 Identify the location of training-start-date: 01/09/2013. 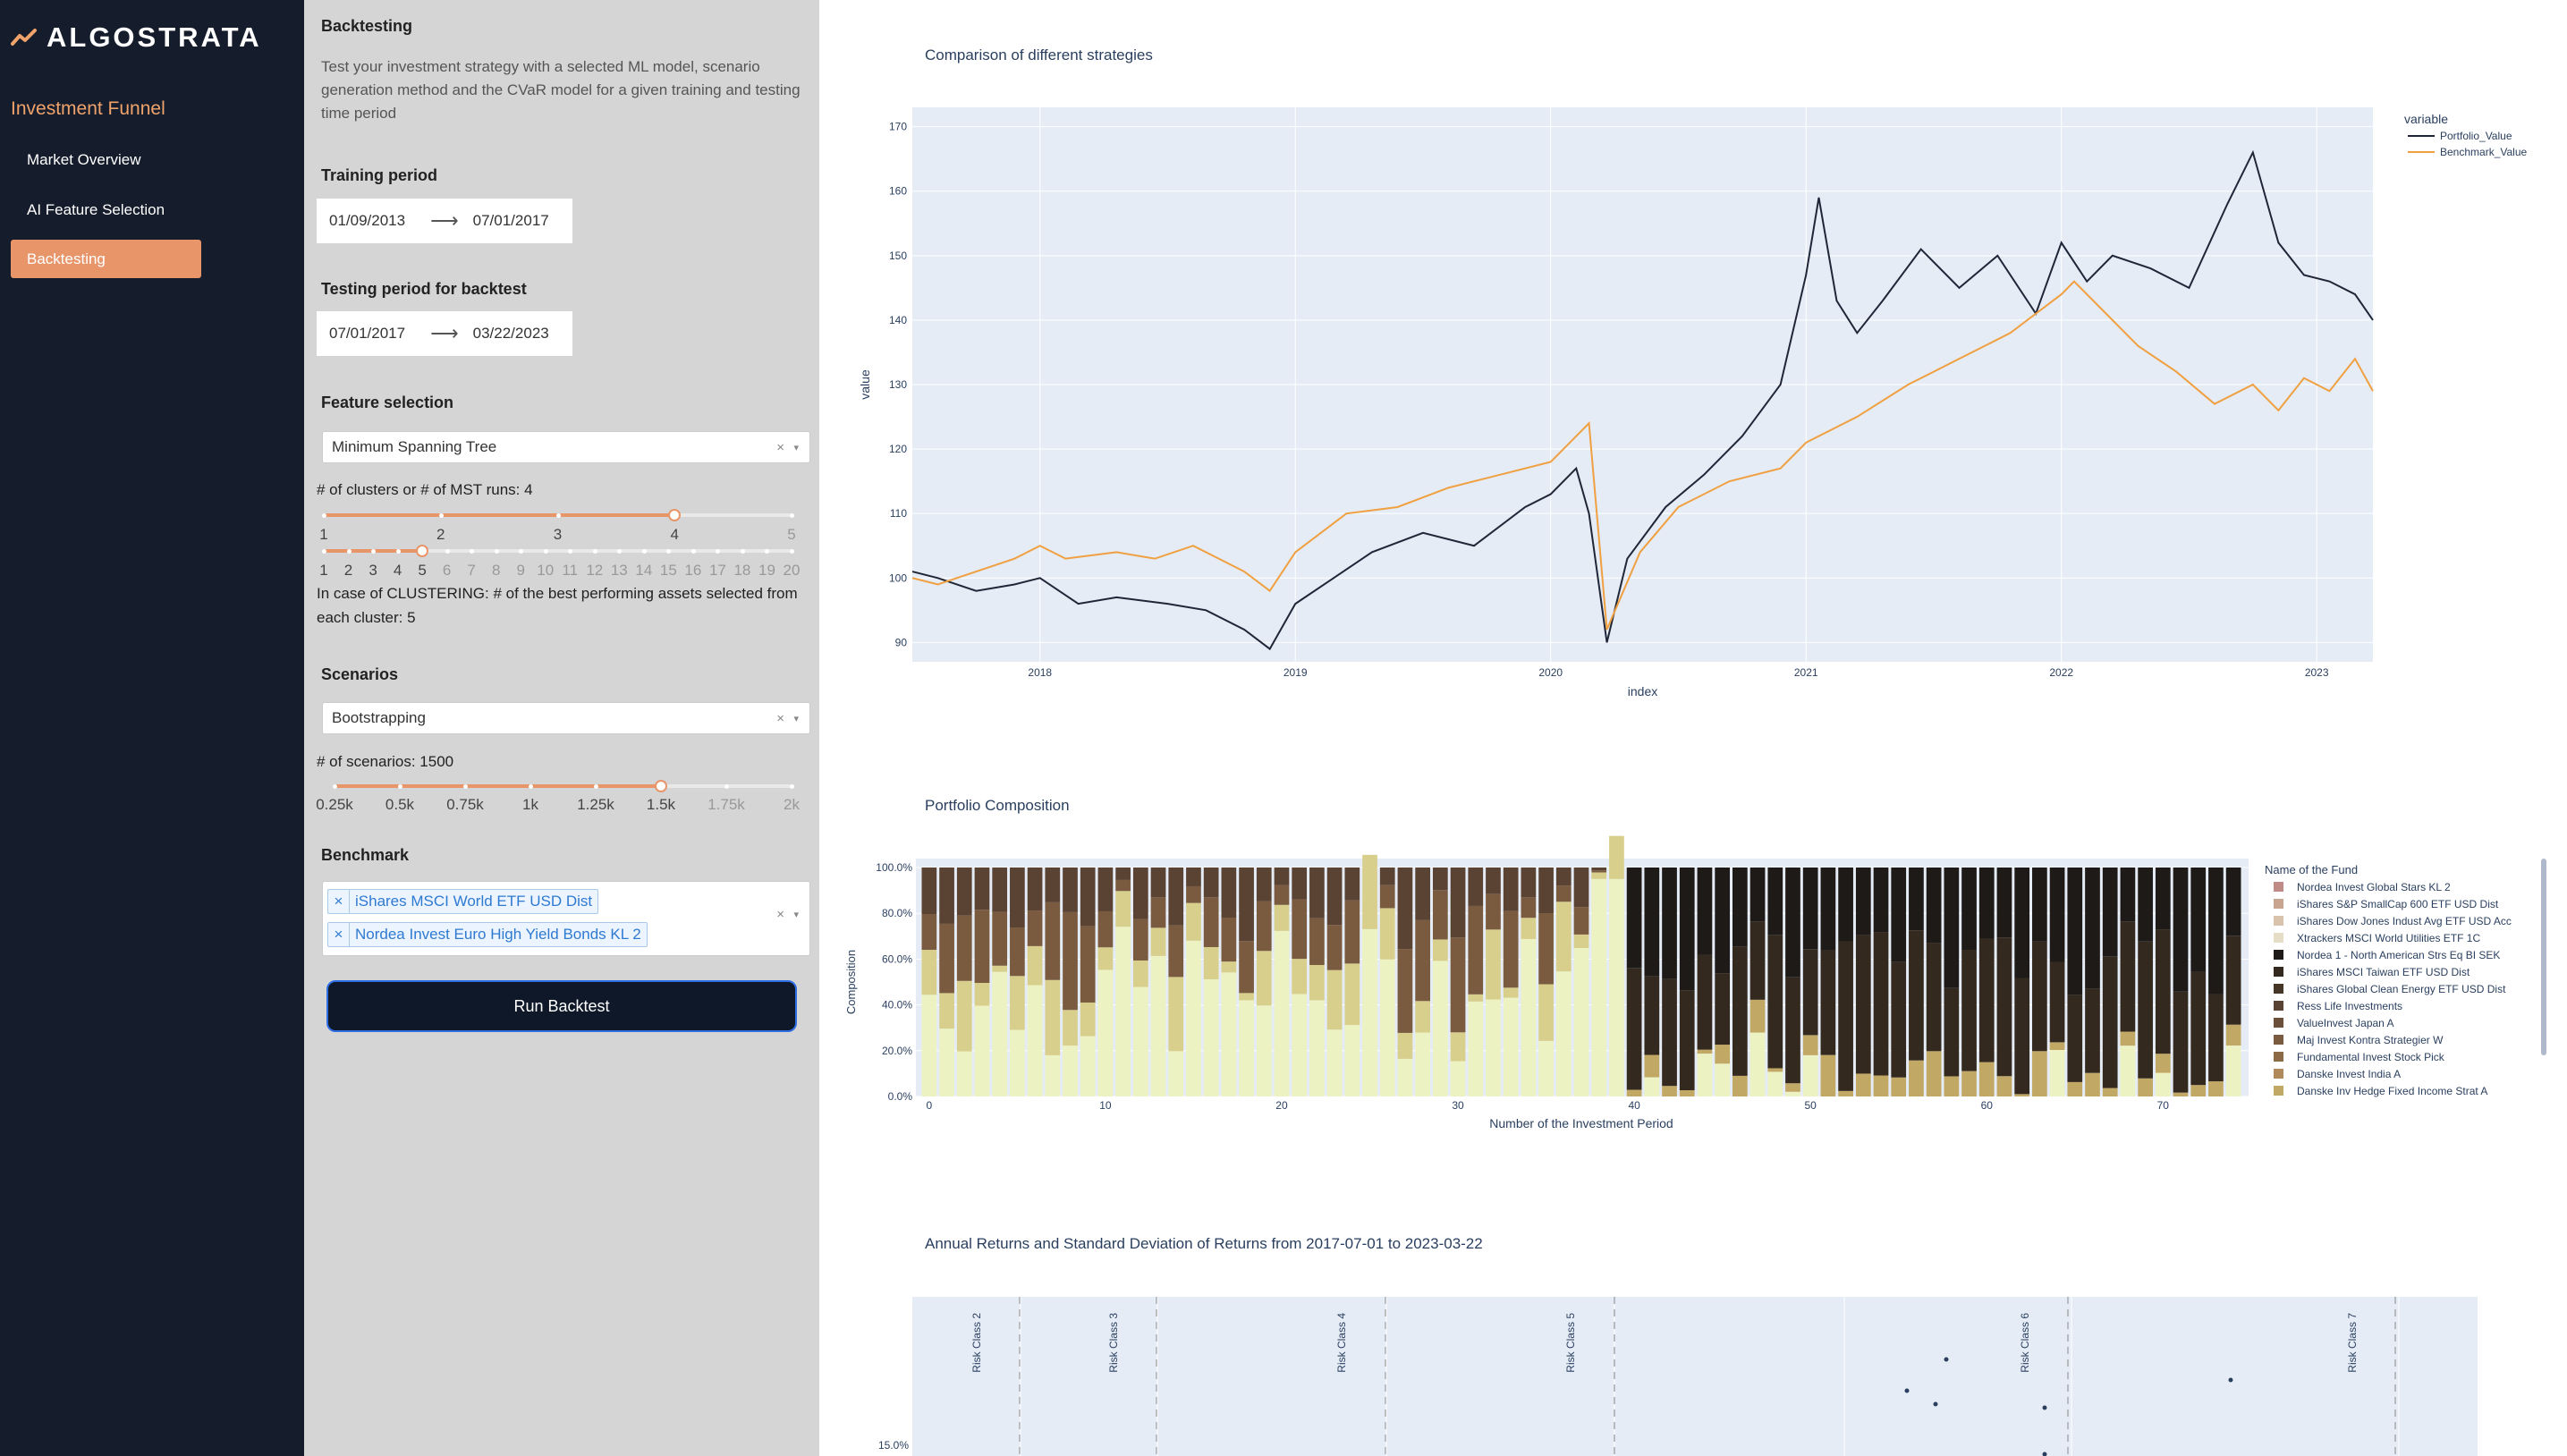
(367, 221).